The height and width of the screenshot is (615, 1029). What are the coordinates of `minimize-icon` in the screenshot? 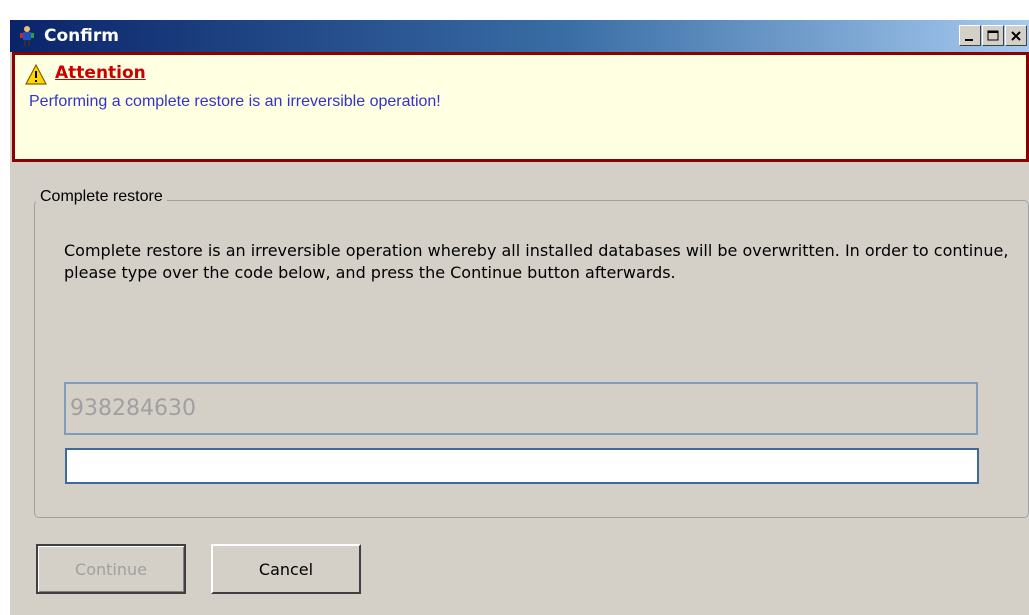 It's located at (969, 40).